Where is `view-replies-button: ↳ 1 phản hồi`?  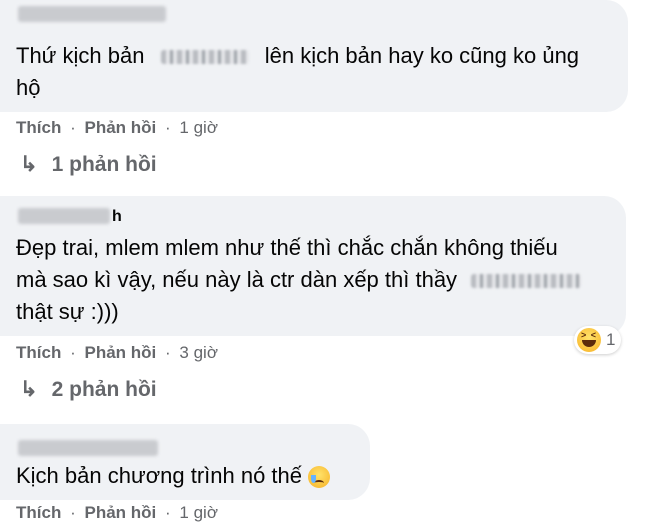
view-replies-button: ↳ 1 phản hồi is located at coordinates (88, 164).